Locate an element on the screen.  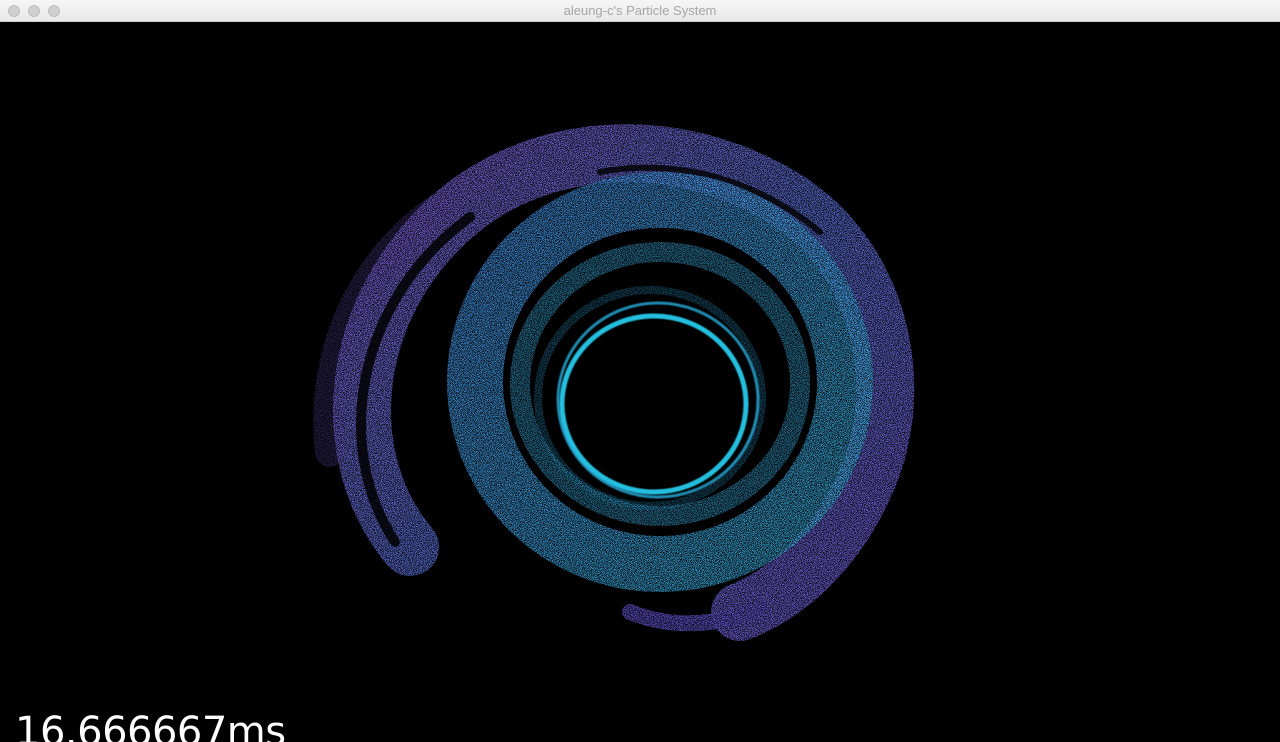
frame-time-readout: 16.666667ms is located at coordinates (150, 725).